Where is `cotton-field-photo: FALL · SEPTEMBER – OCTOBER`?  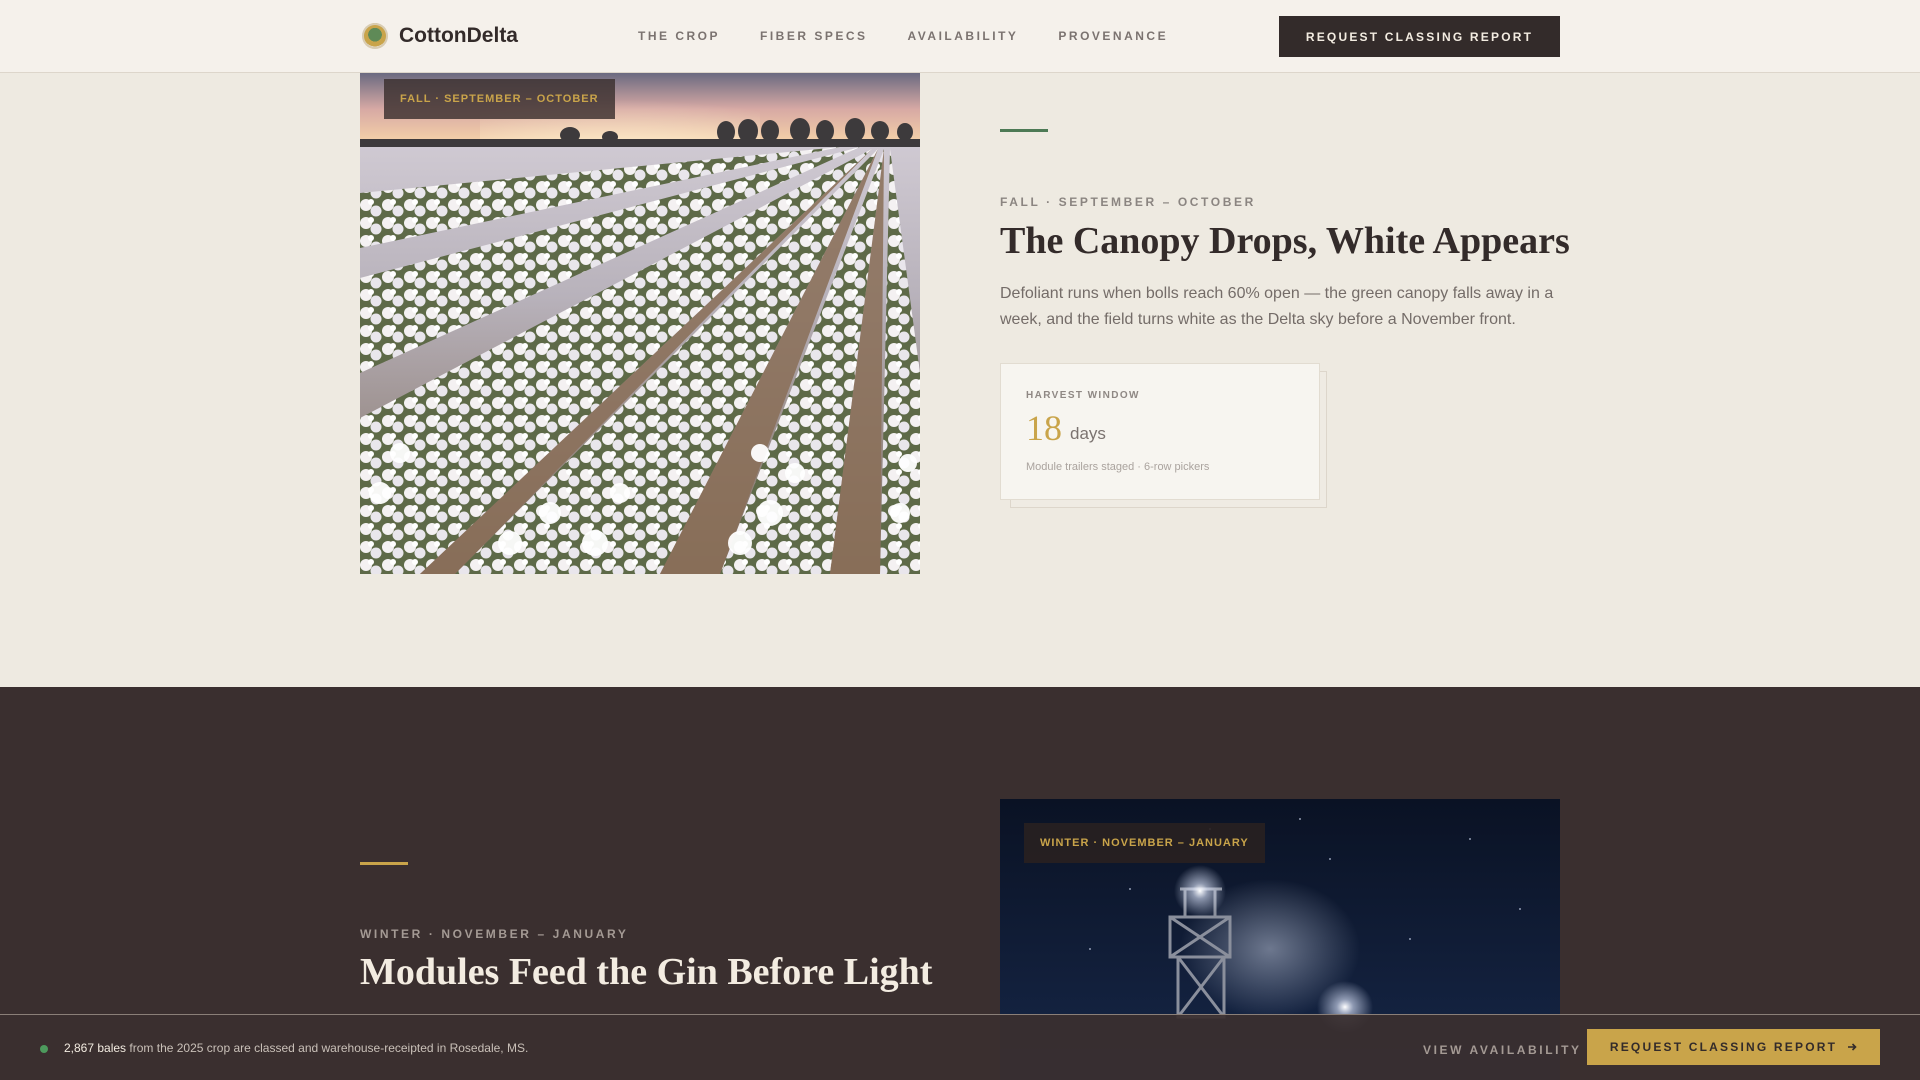
cotton-field-photo: FALL · SEPTEMBER – OCTOBER is located at coordinates (640, 323).